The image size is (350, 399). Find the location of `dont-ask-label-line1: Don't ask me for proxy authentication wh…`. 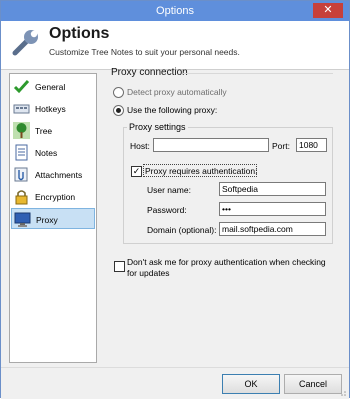

dont-ask-label-line1: Don't ask me for proxy authentication wh… is located at coordinates (226, 262).